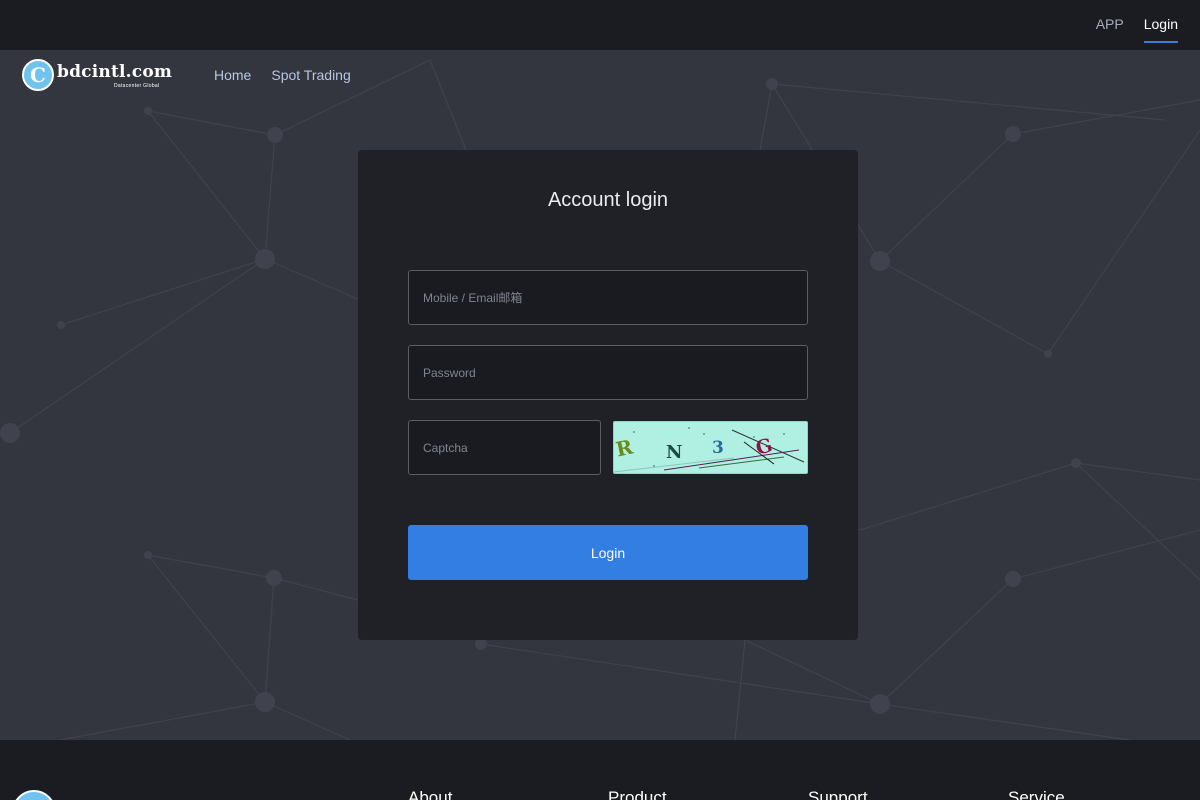  I want to click on captcha-input, so click(504, 447).